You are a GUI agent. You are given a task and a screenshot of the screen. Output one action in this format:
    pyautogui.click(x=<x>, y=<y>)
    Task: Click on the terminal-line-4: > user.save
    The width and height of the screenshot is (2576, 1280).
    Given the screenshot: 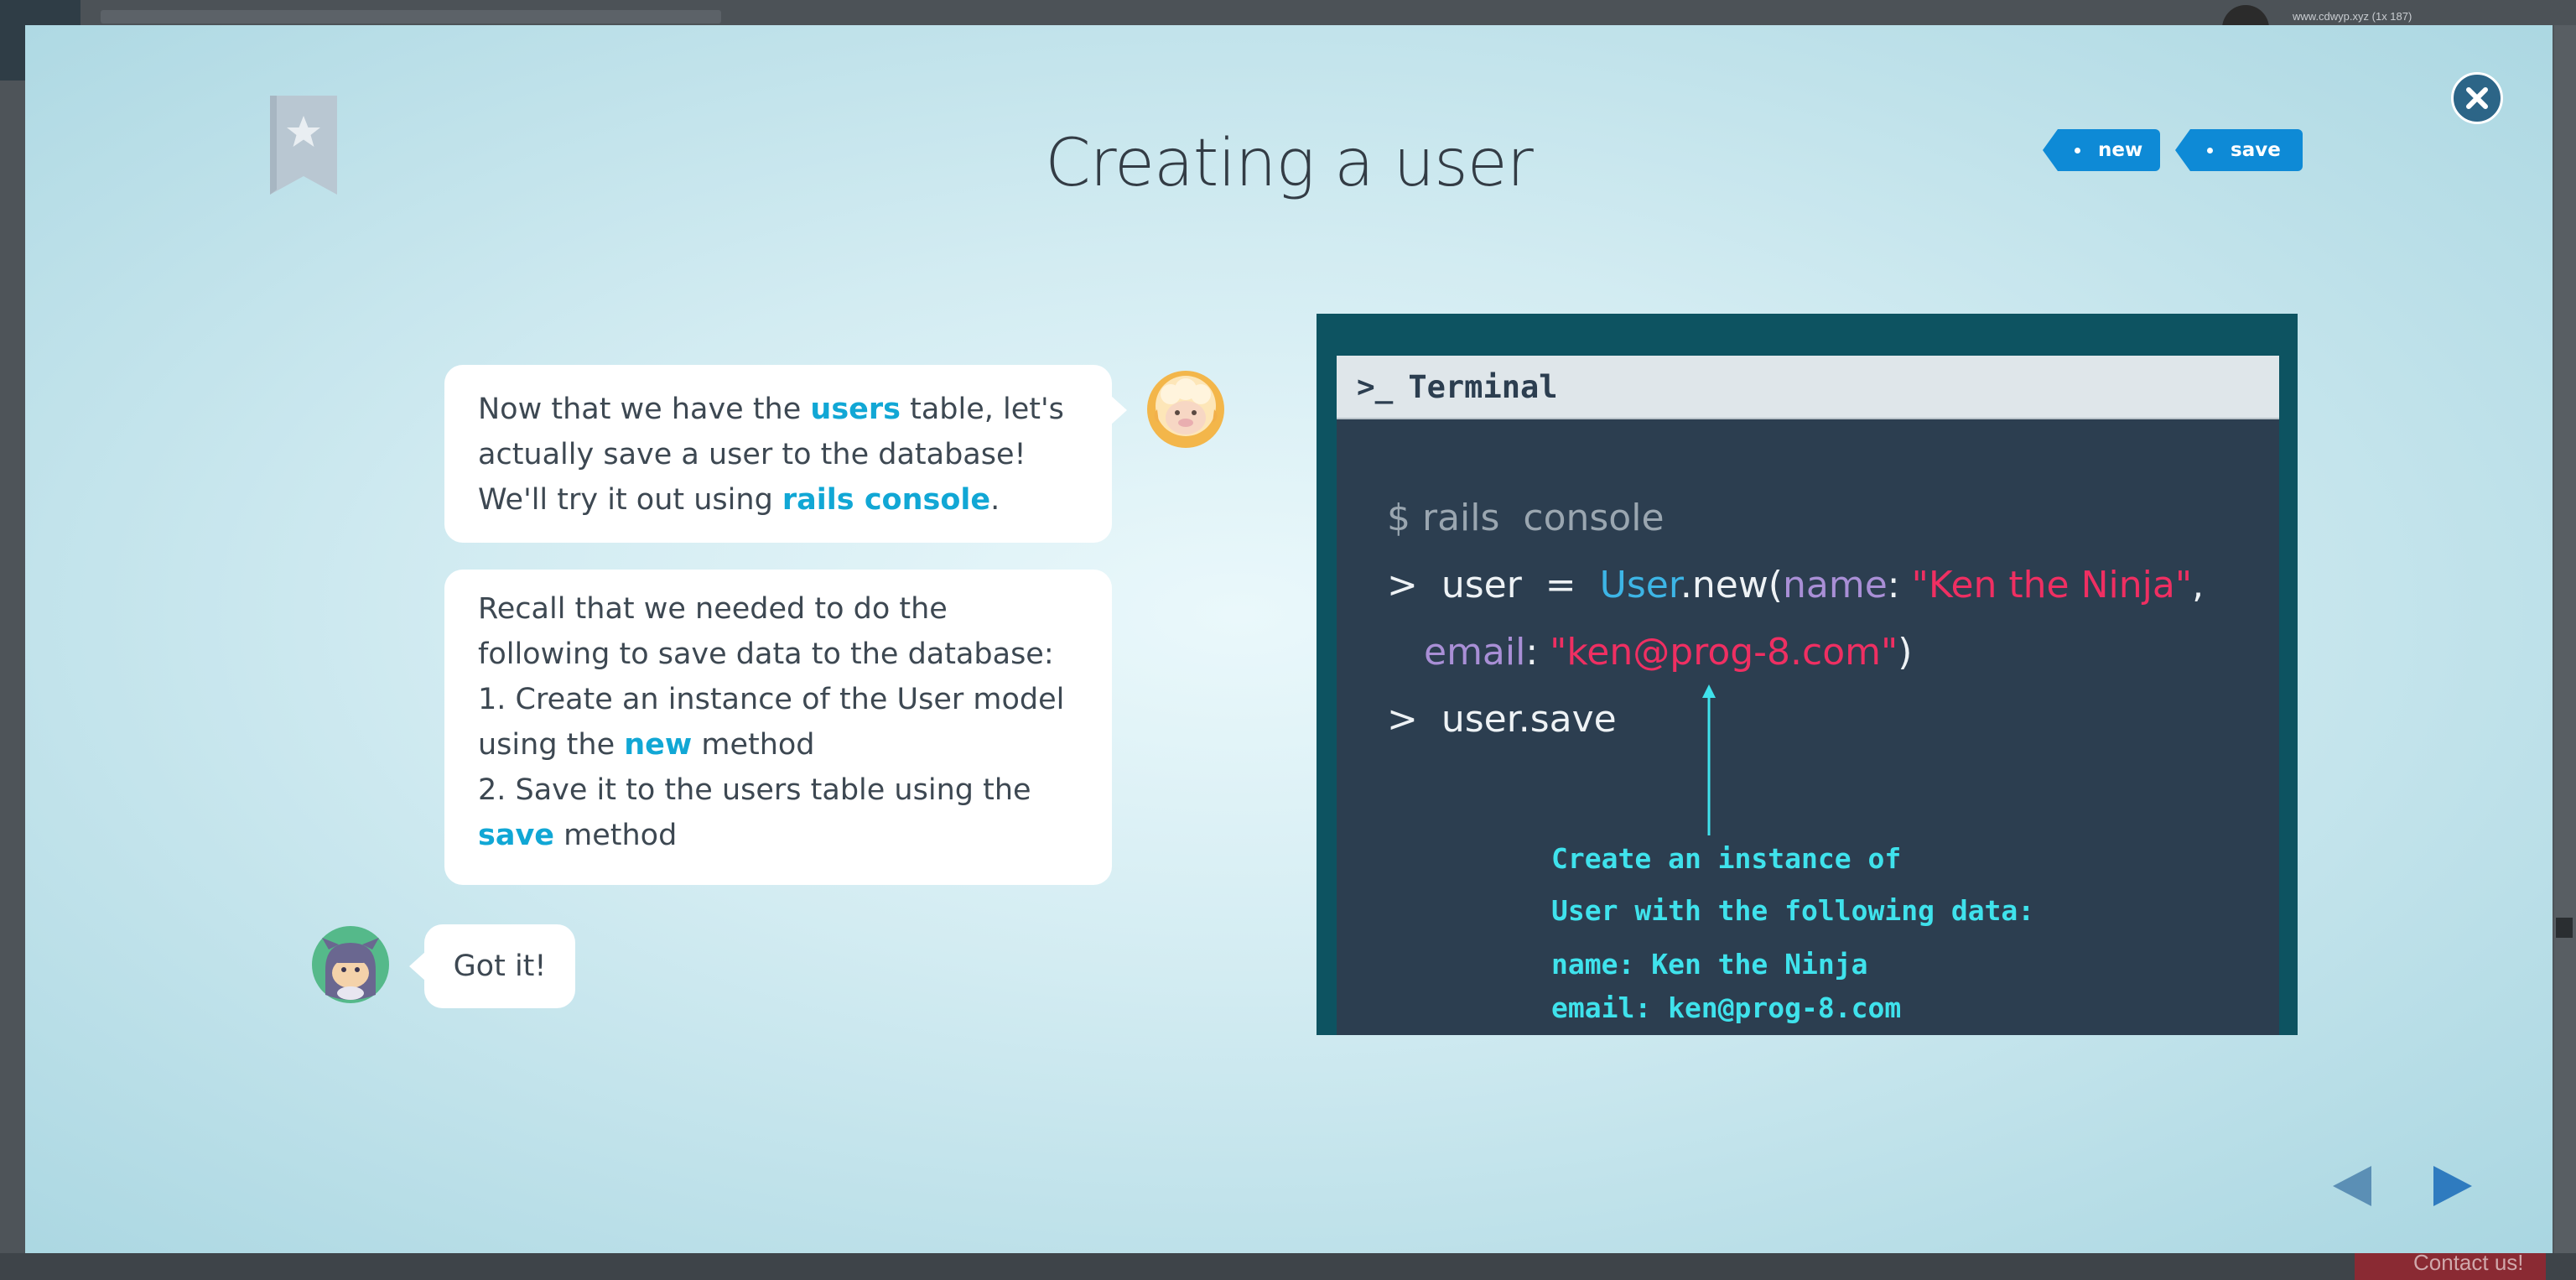 What is the action you would take?
    pyautogui.click(x=1502, y=719)
    